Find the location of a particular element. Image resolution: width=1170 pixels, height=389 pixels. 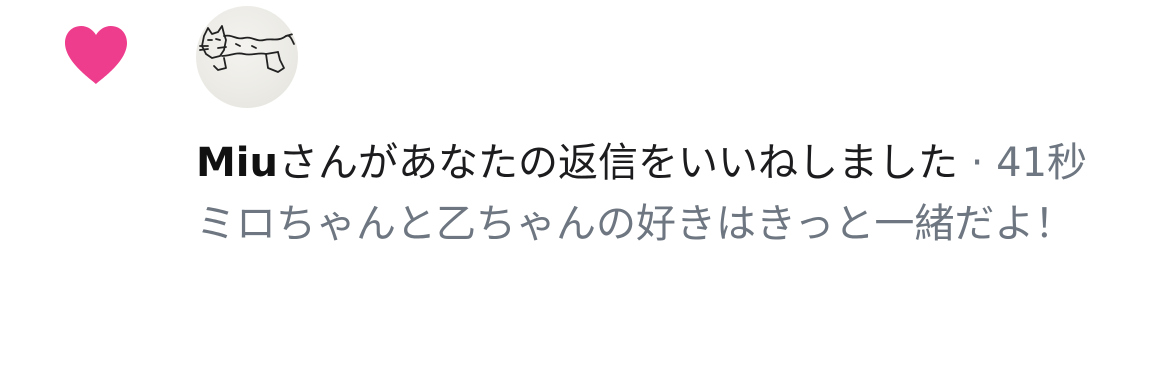

action-text: さんがあなたの返信をいいねしました is located at coordinates (618, 163).